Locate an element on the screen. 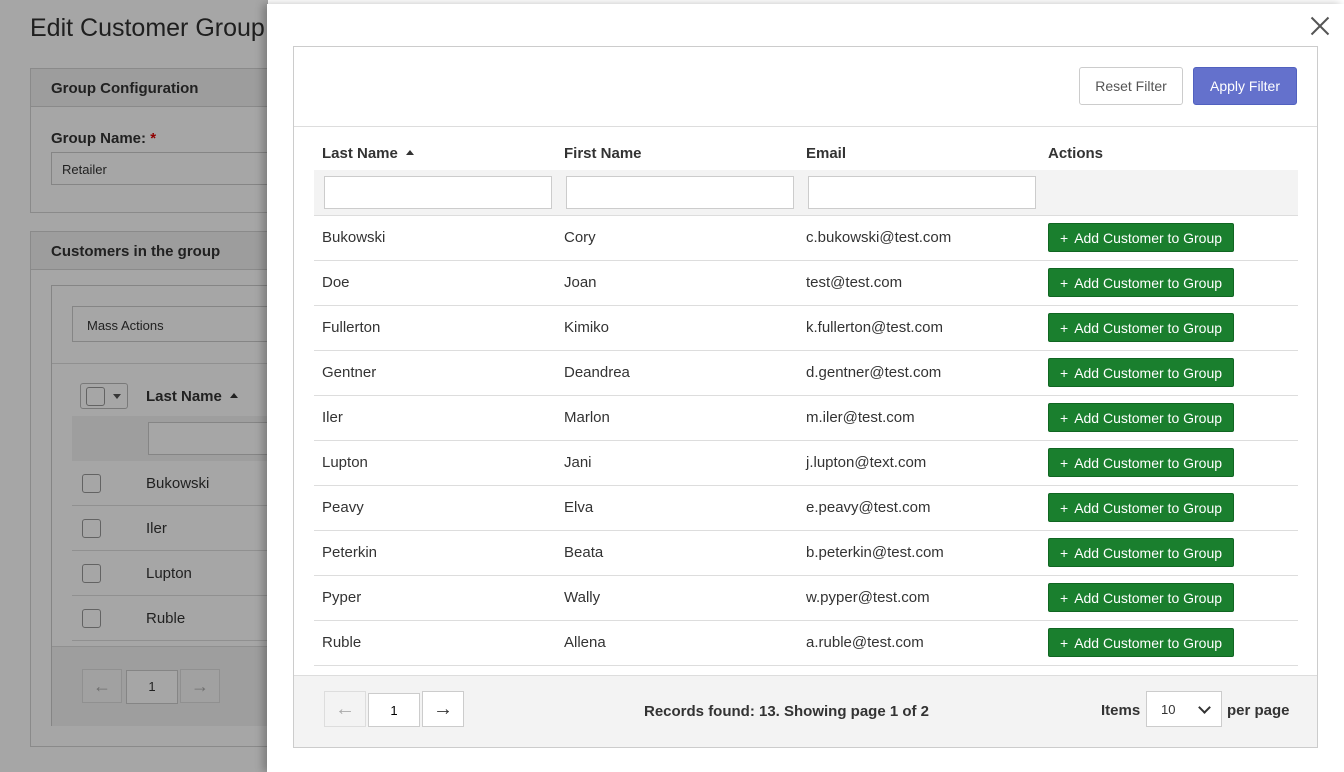  reset-filter-button: Reset Filter is located at coordinates (1131, 86).